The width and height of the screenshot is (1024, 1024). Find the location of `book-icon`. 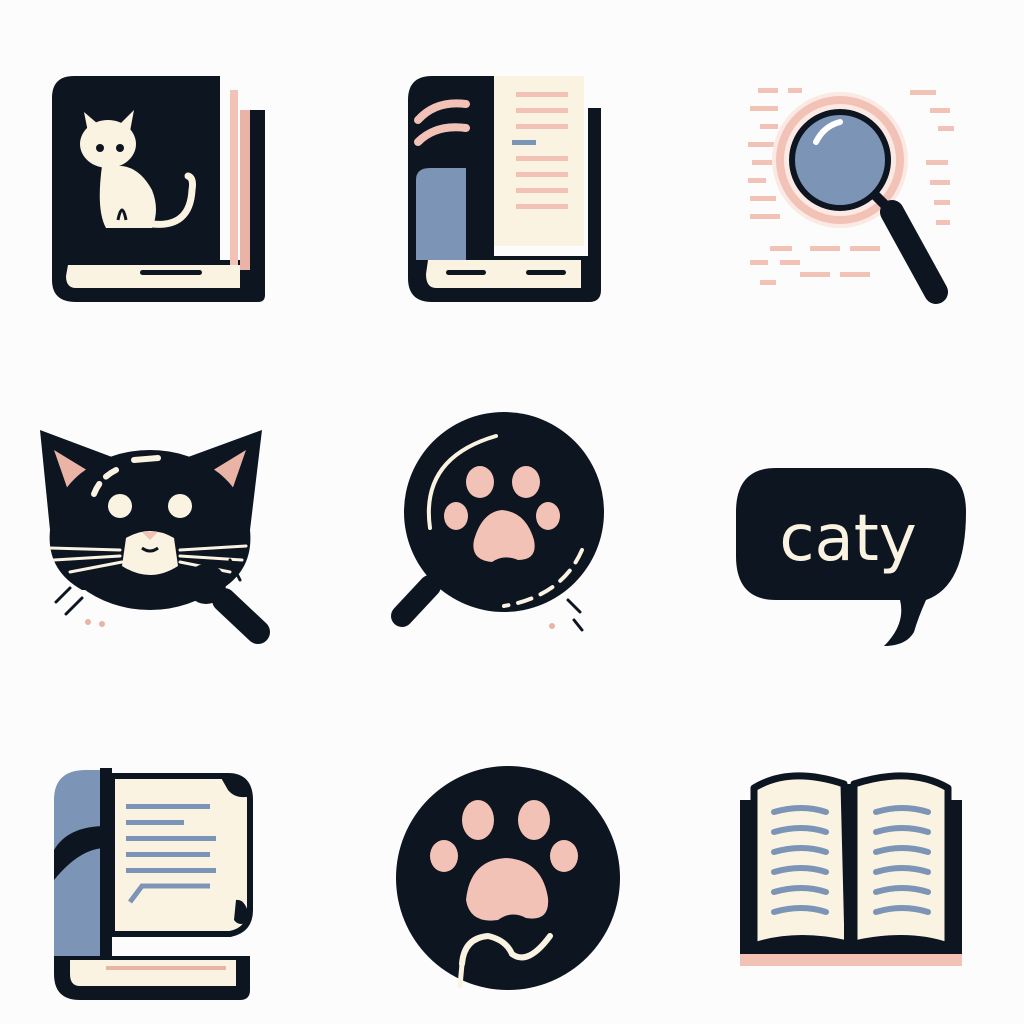

book-icon is located at coordinates (526, 190).